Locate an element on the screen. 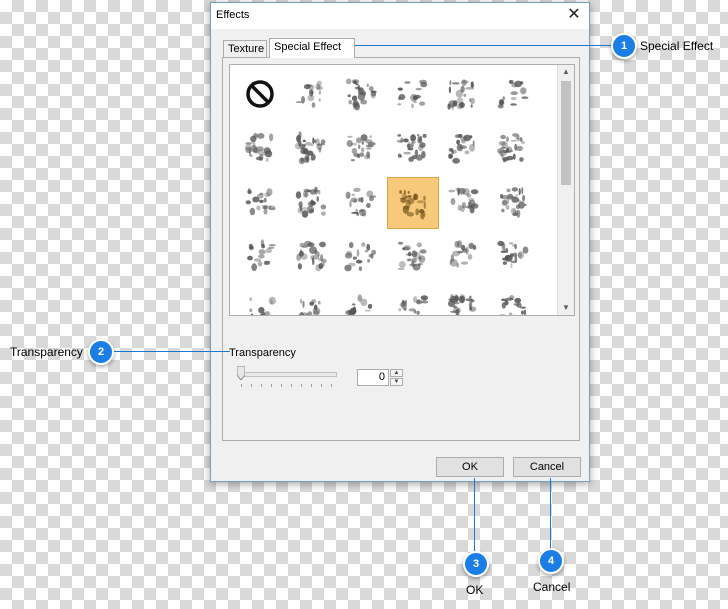 Image resolution: width=728 pixels, height=609 pixels. machine-texture-icon is located at coordinates (310, 202).